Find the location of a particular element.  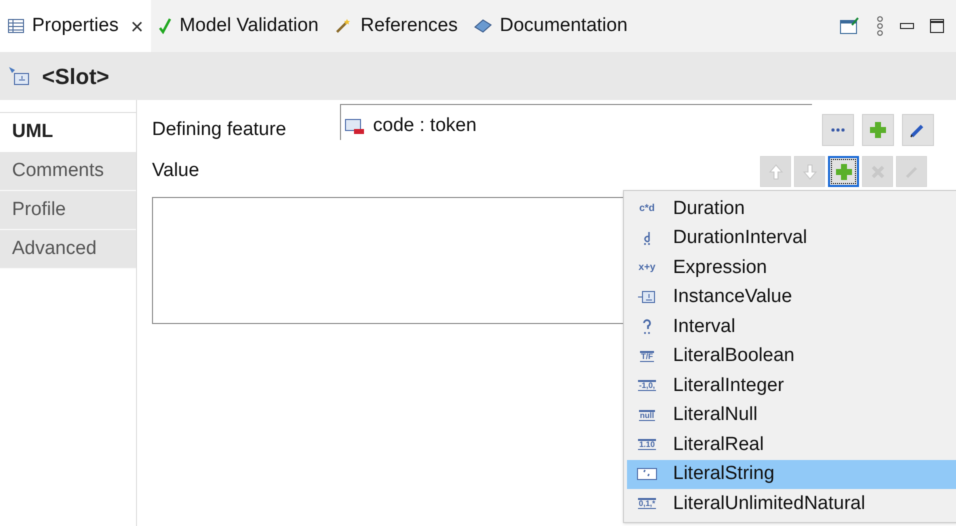

up-arrow-icon is located at coordinates (775, 172).